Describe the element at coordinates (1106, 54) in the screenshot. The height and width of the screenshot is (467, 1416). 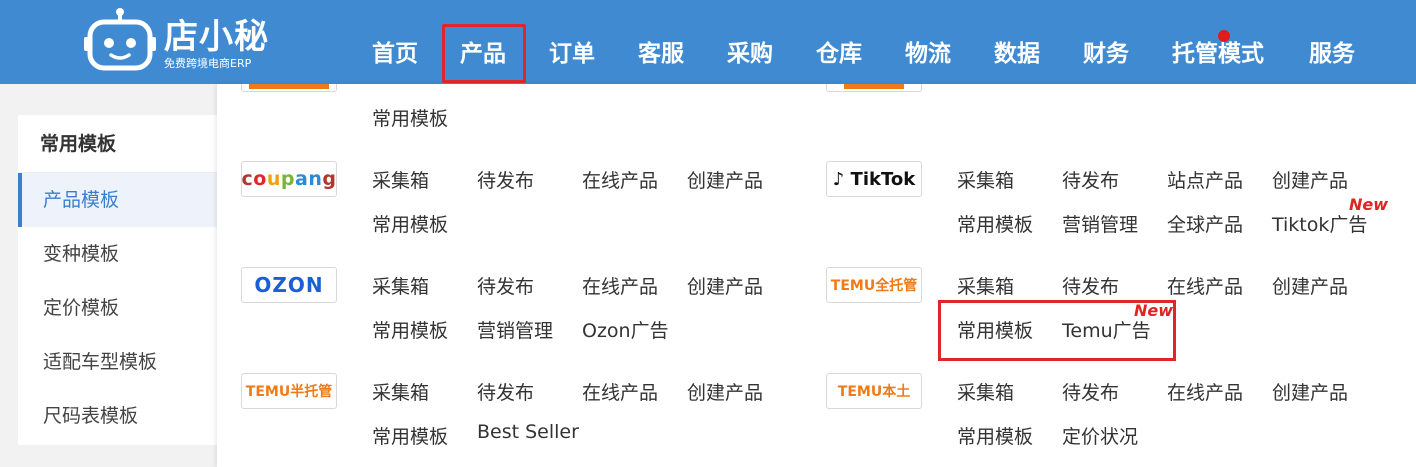
I see `nav-finance: 财务` at that location.